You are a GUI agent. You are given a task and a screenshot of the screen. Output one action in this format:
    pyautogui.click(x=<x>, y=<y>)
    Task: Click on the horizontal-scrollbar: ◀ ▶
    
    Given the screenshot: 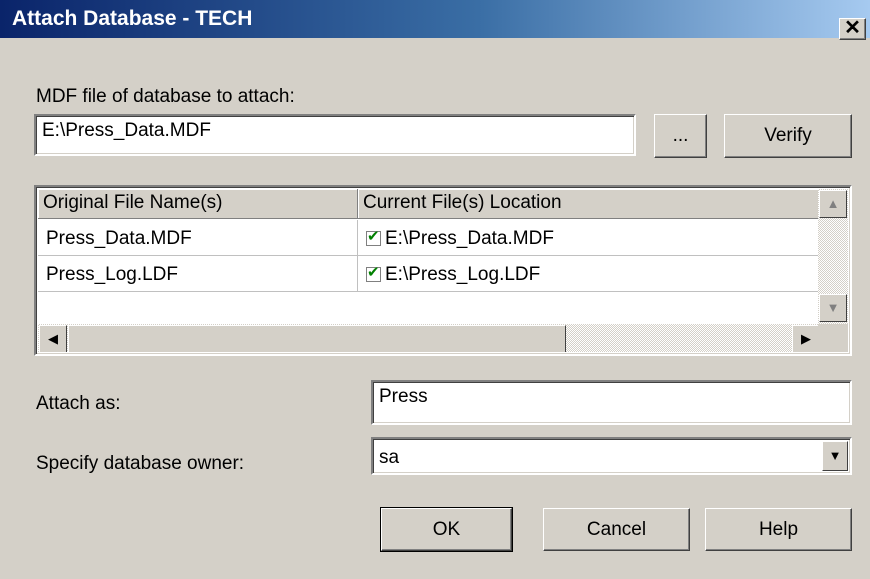 What is the action you would take?
    pyautogui.click(x=430, y=338)
    